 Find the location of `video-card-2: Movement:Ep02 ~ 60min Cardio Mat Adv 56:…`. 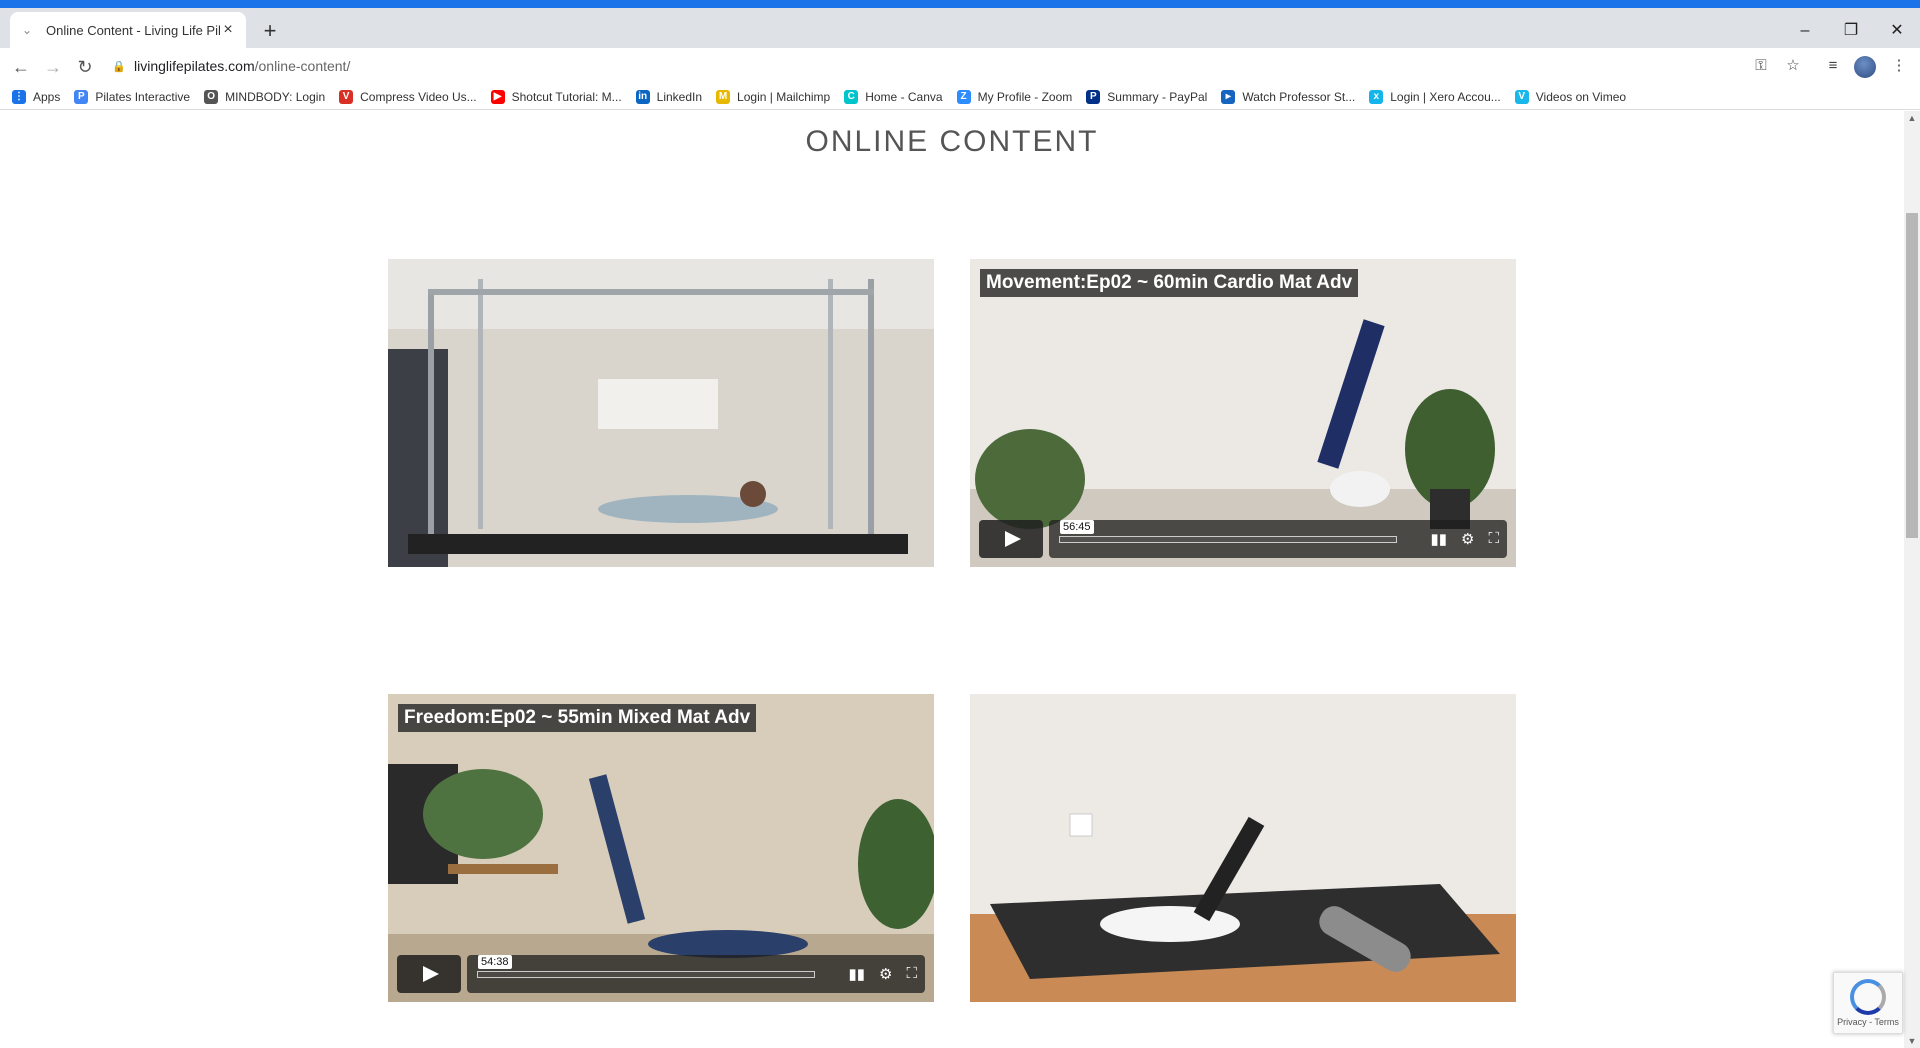

video-card-2: Movement:Ep02 ~ 60min Cardio Mat Adv 56:… is located at coordinates (1243, 413).